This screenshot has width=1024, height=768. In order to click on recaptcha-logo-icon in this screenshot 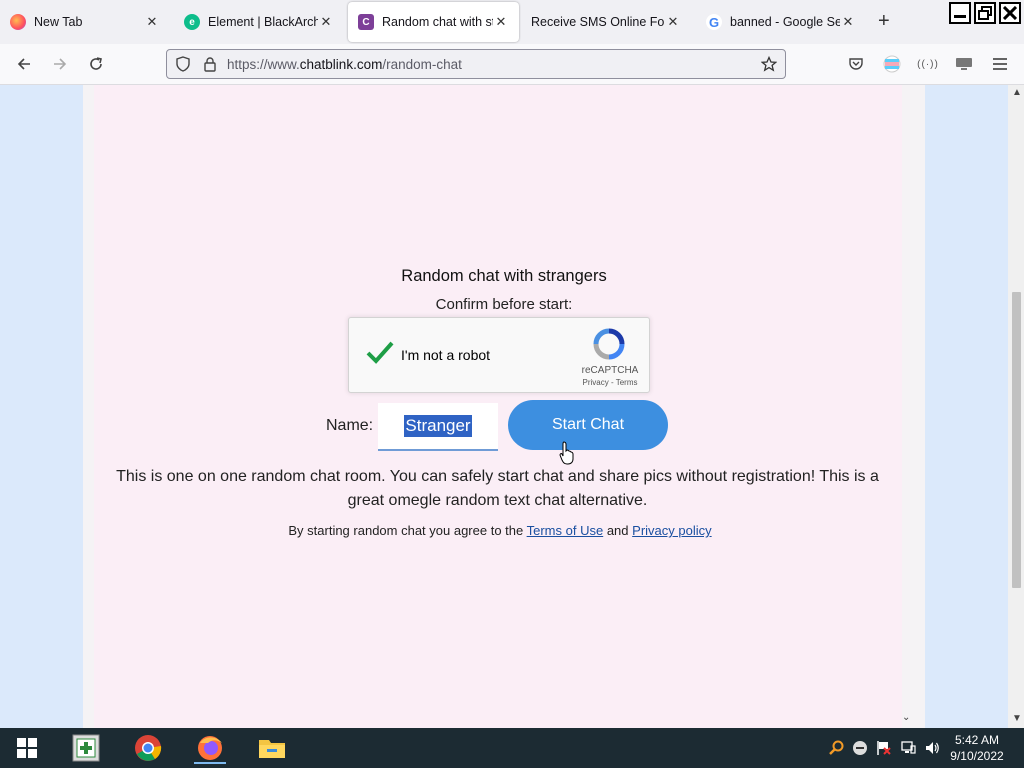, I will do `click(609, 344)`.